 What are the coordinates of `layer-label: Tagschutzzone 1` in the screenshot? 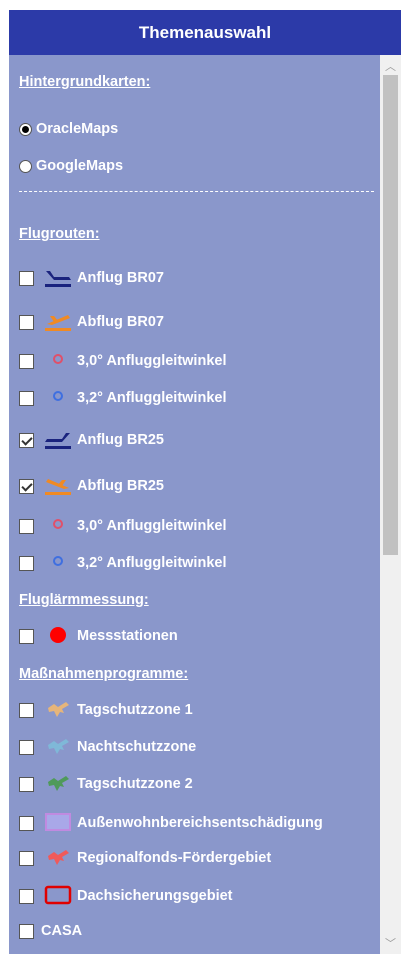 It's located at (135, 710).